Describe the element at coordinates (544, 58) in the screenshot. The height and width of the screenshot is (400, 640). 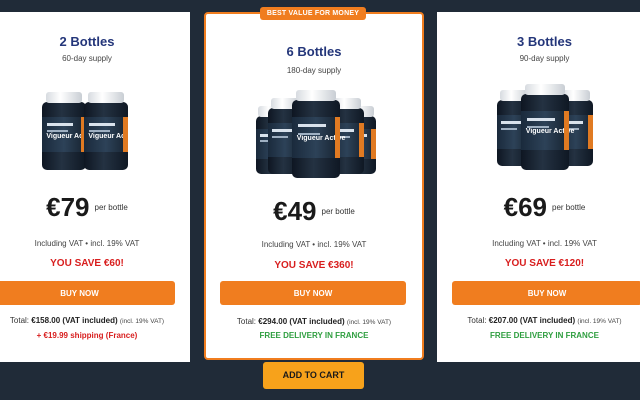
I see `offer-supply: 90-day supply` at that location.